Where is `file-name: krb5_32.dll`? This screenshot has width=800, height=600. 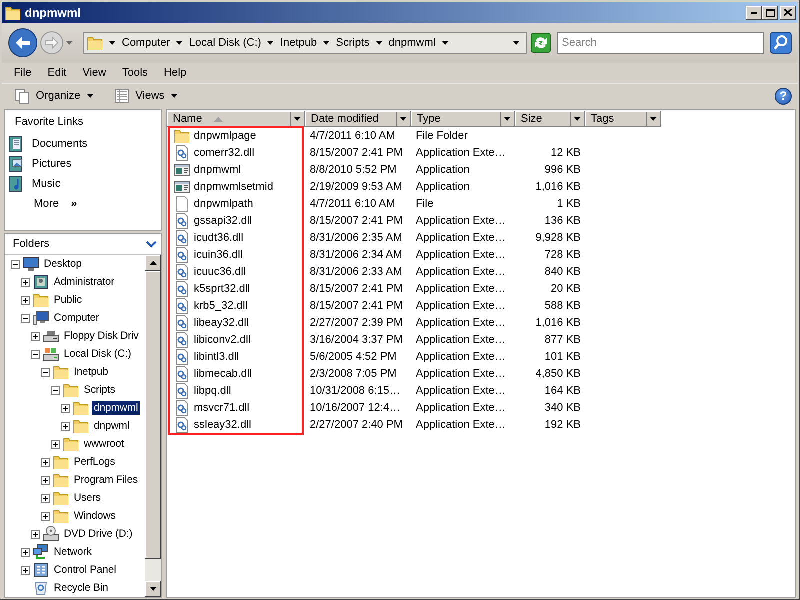
file-name: krb5_32.dll is located at coordinates (221, 306).